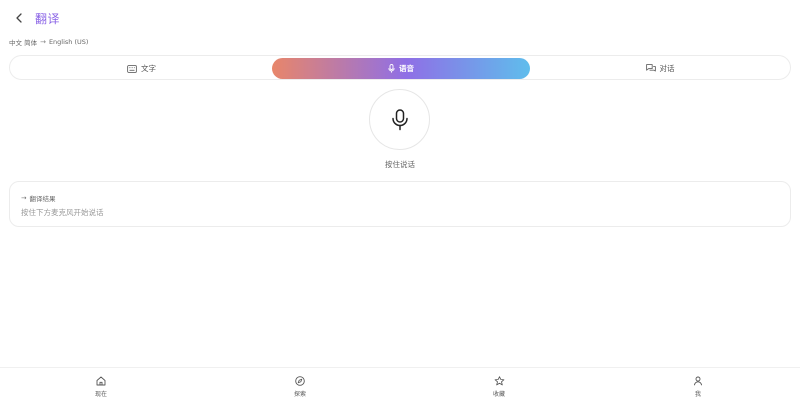 The height and width of the screenshot is (405, 800). I want to click on result-title: → 翻译结果, so click(38, 198).